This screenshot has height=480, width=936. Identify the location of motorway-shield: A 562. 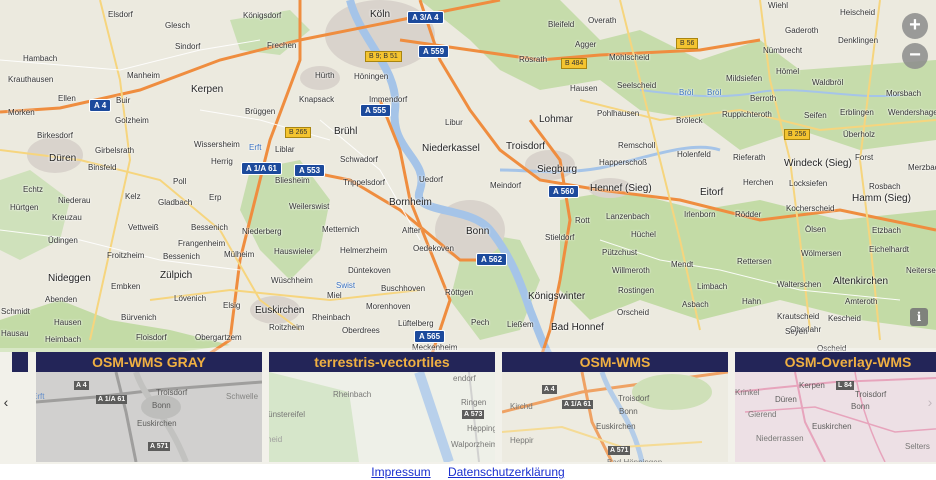
(492, 259).